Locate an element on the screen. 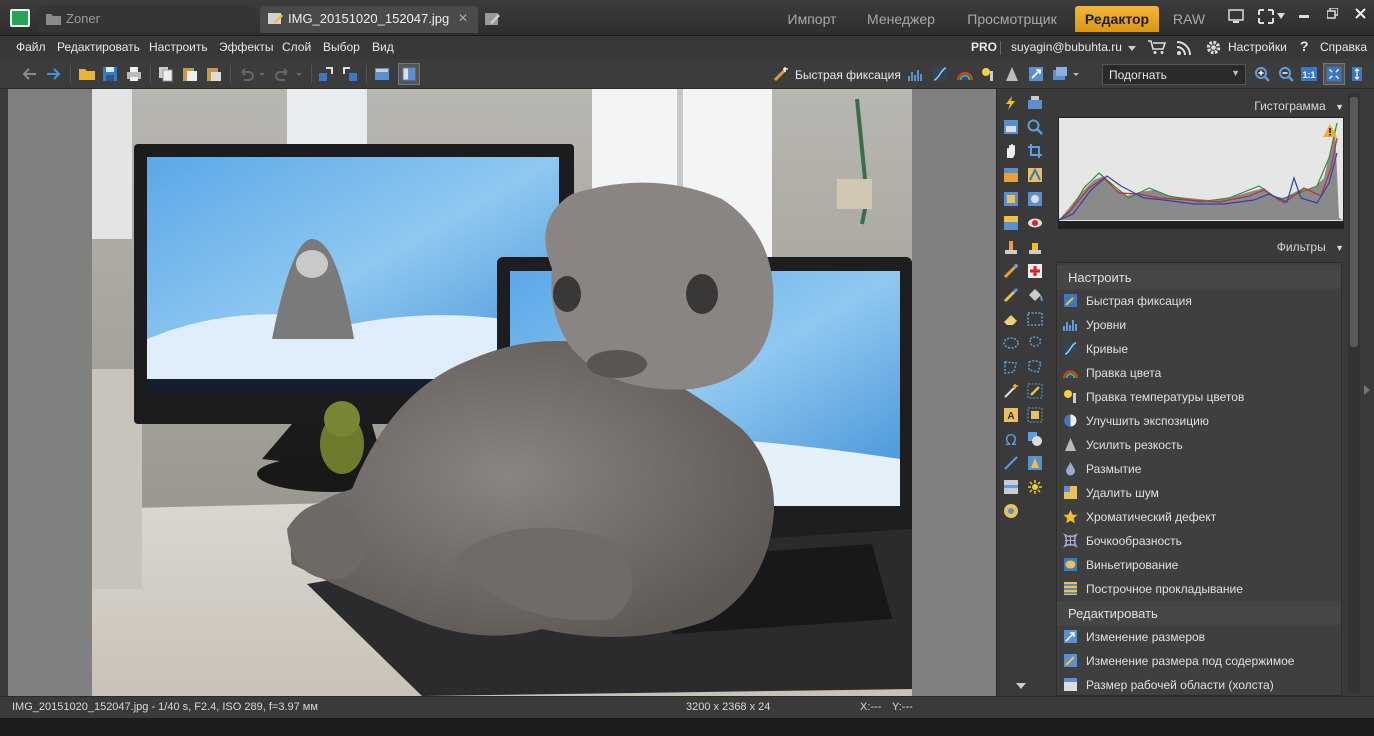 The width and height of the screenshot is (1374, 736). selection-brush-tool-icon is located at coordinates (1035, 391).